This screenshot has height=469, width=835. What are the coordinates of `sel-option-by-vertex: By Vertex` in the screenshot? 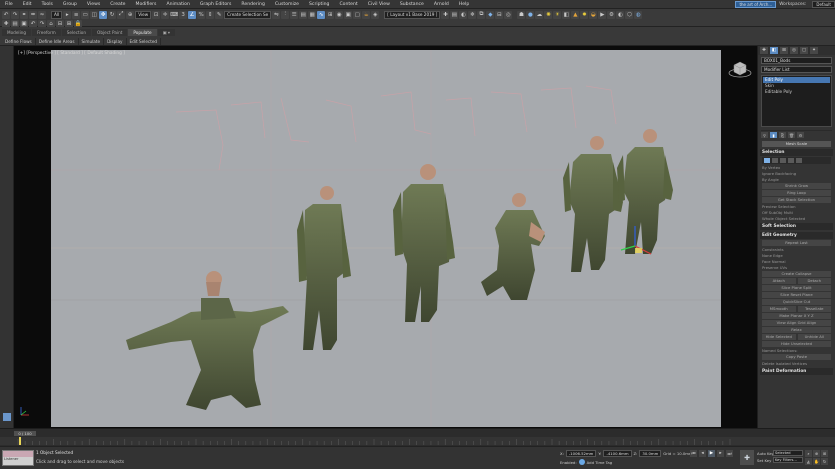 It's located at (796, 167).